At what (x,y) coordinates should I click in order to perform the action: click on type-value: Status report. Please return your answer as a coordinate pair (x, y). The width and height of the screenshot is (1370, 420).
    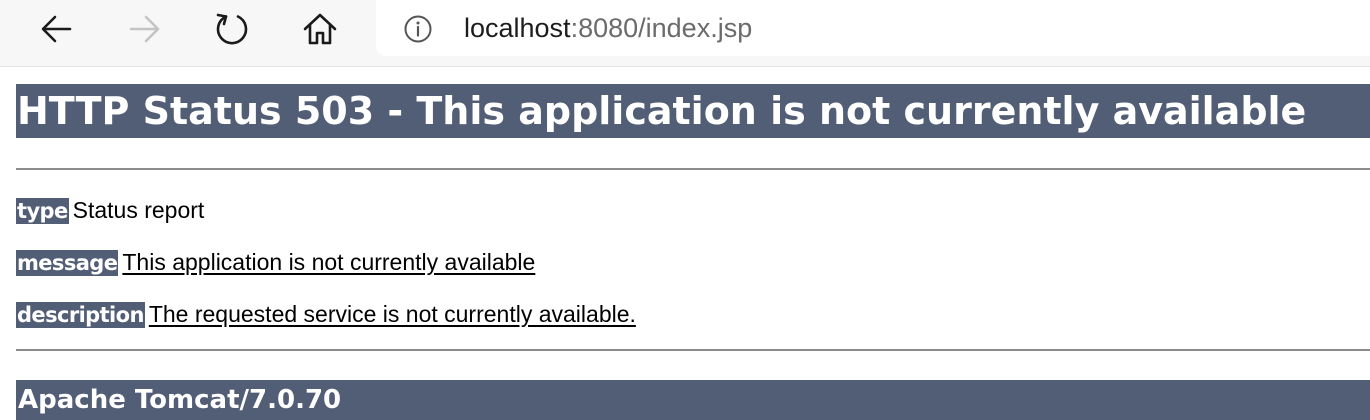
    Looking at the image, I should click on (138, 210).